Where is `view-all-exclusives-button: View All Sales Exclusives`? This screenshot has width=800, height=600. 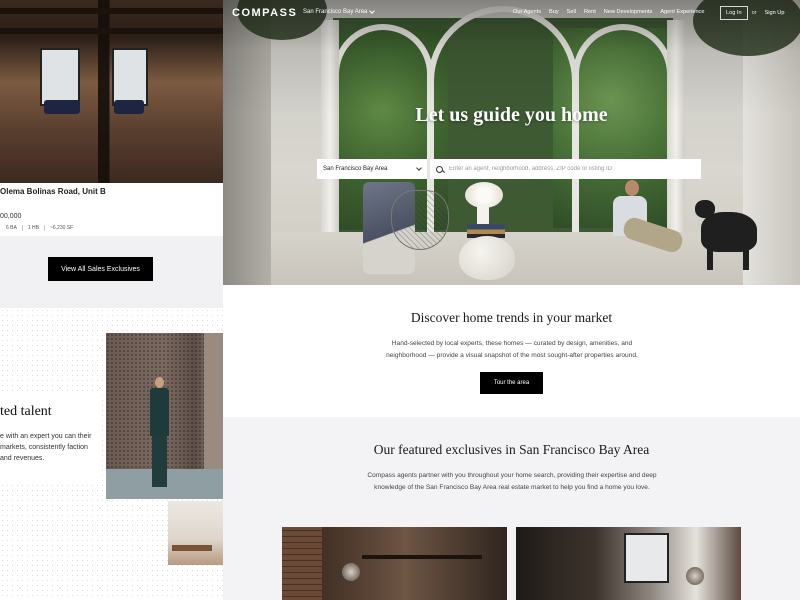 view-all-exclusives-button: View All Sales Exclusives is located at coordinates (100, 269).